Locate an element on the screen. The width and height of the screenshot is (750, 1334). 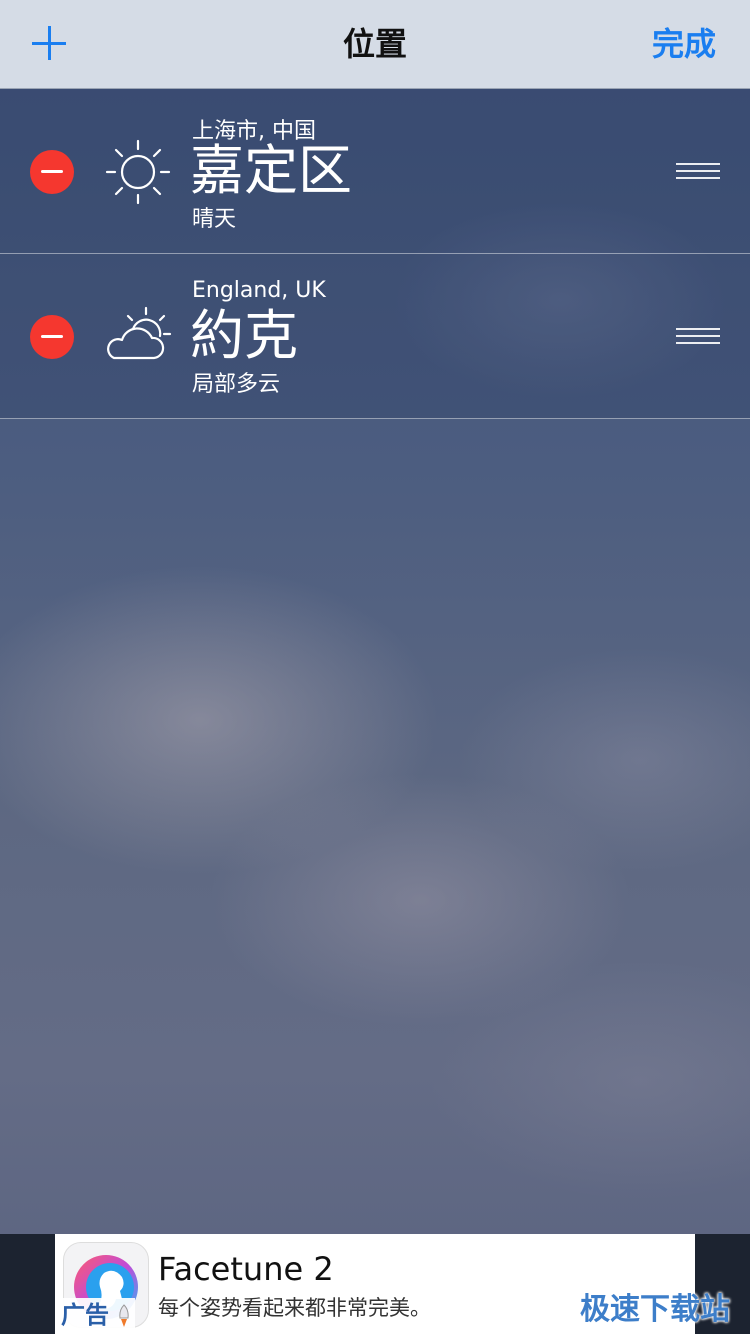
location-city: 約克 is located at coordinates (244, 335).